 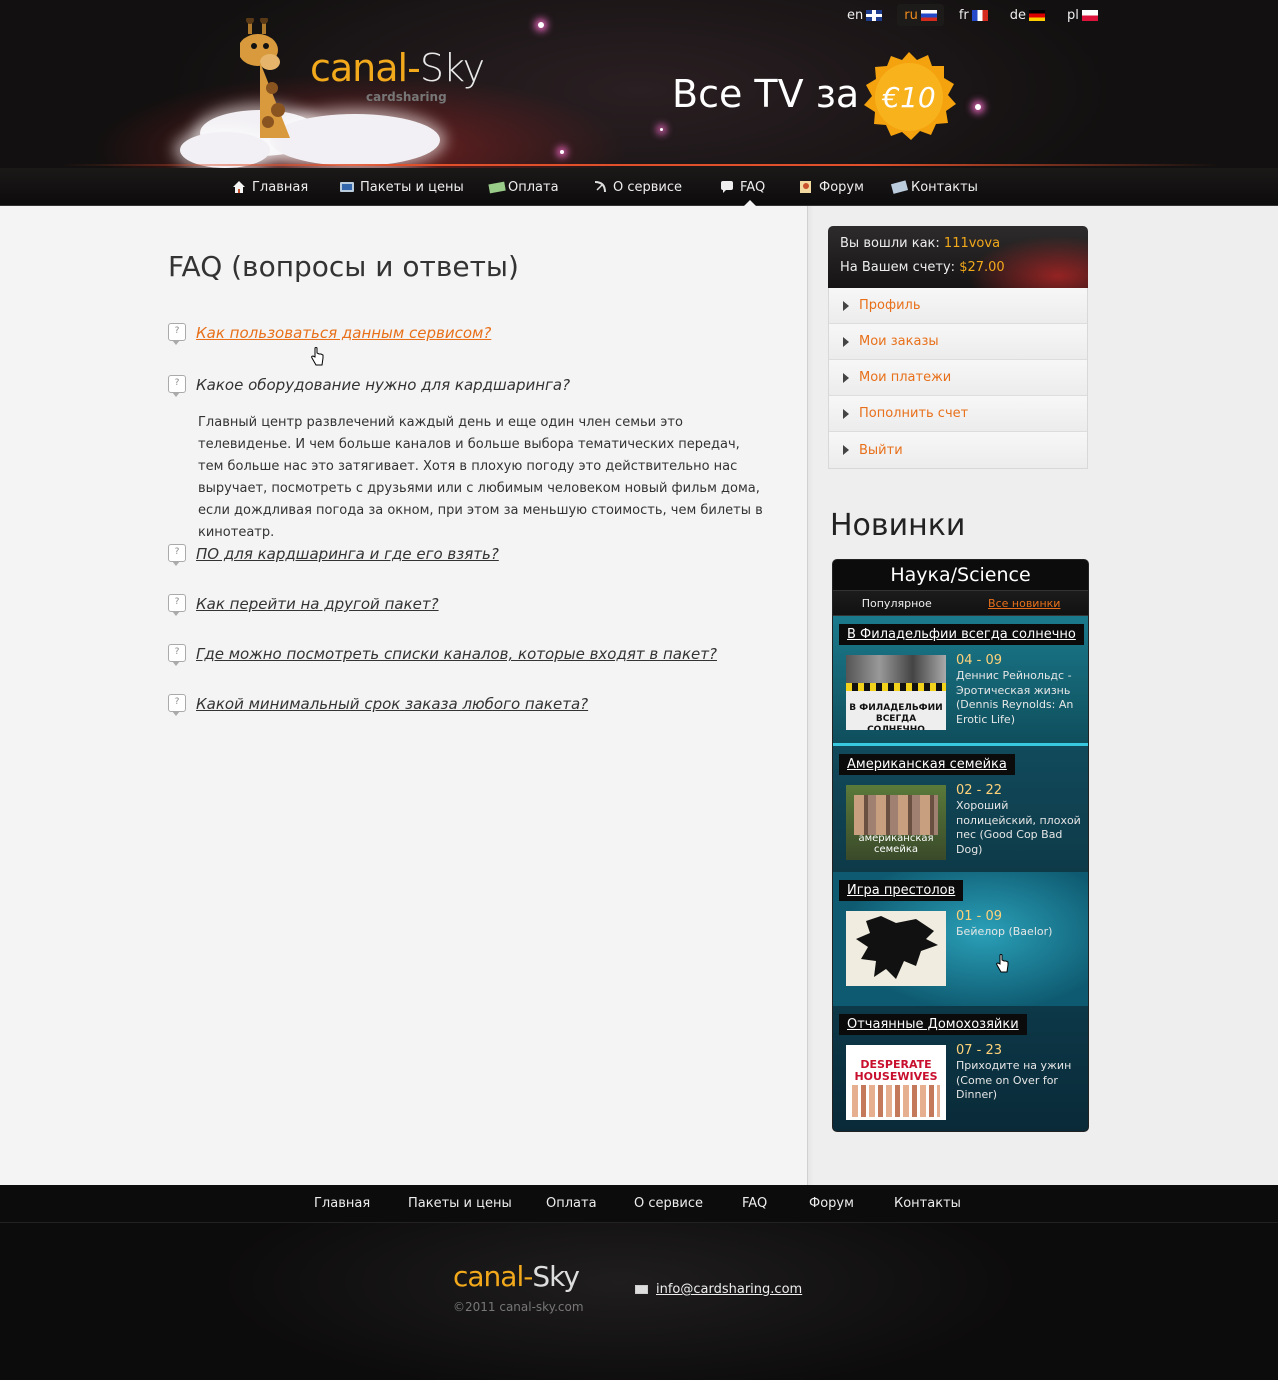 I want to click on widget-tabs: Популярное Все новинки, so click(x=960, y=603).